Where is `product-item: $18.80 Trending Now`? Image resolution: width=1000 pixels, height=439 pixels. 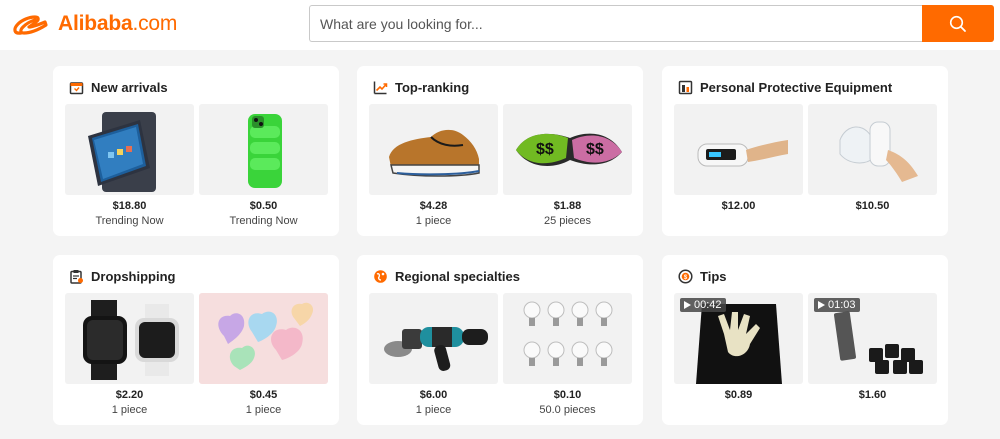
product-item: $18.80 Trending Now is located at coordinates (129, 165).